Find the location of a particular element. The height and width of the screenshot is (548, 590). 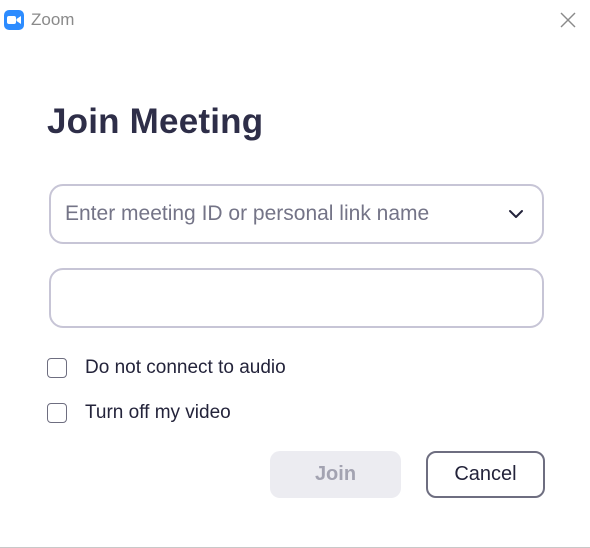

no-audio-checkbox is located at coordinates (57, 368).